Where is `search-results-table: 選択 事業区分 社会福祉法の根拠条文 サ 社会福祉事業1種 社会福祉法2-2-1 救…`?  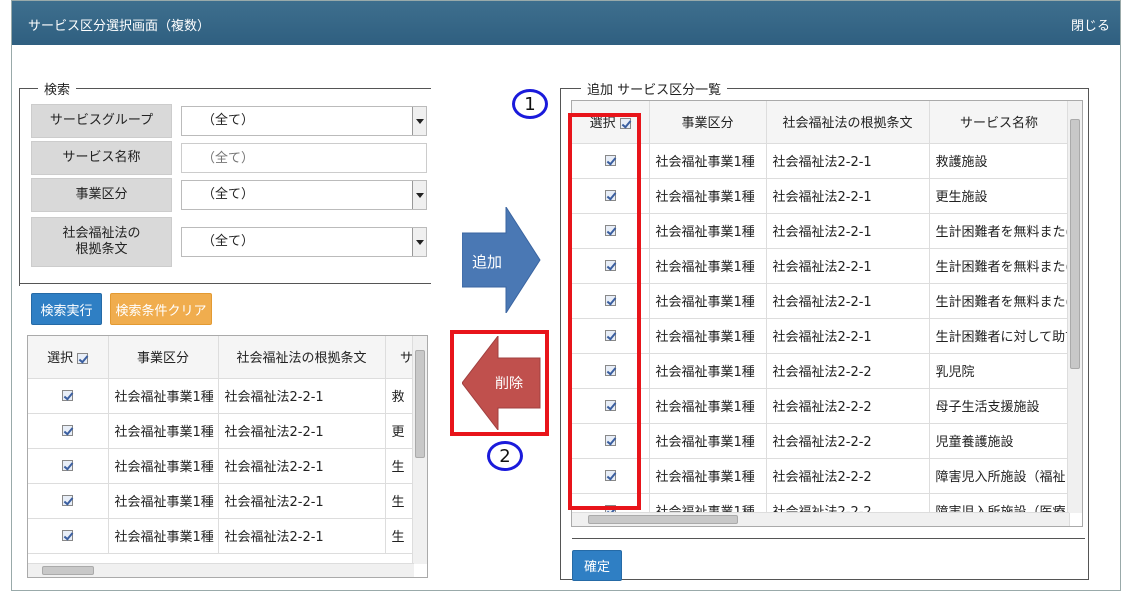
search-results-table: 選択 事業区分 社会福祉法の根拠条文 サ 社会福祉事業1種 社会福祉法2-2-1 救… is located at coordinates (227, 456).